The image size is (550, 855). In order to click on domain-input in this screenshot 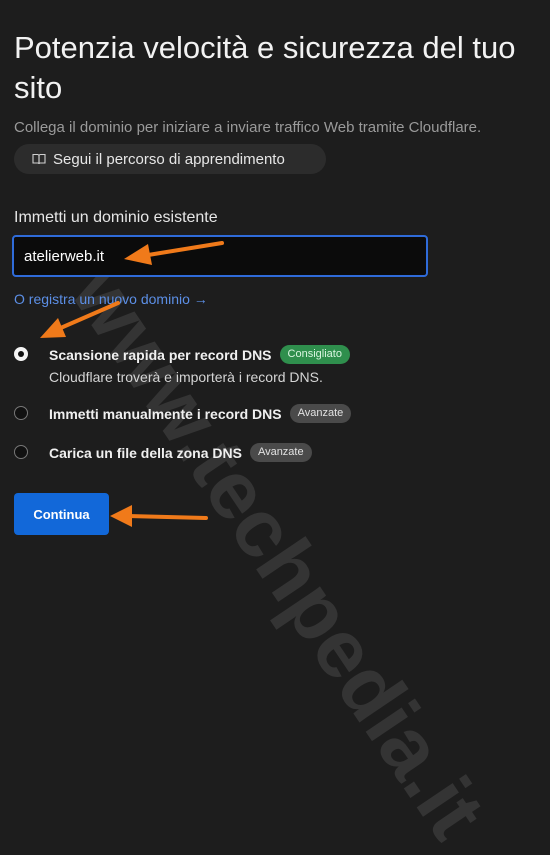, I will do `click(220, 256)`.